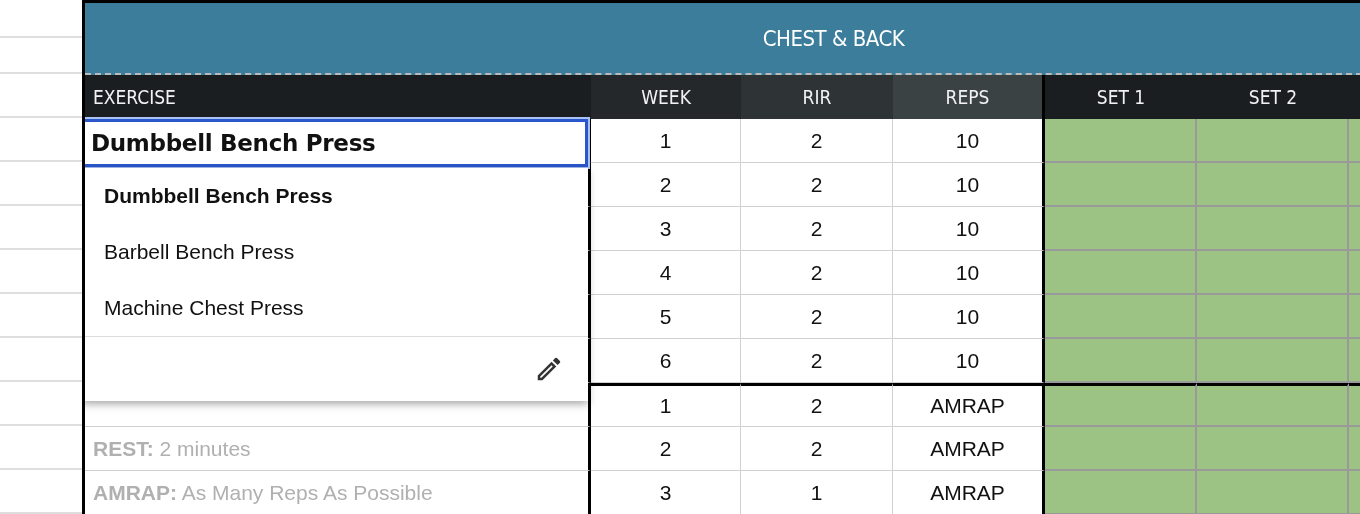 This screenshot has width=1360, height=514. I want to click on column-header, so click(1354, 97).